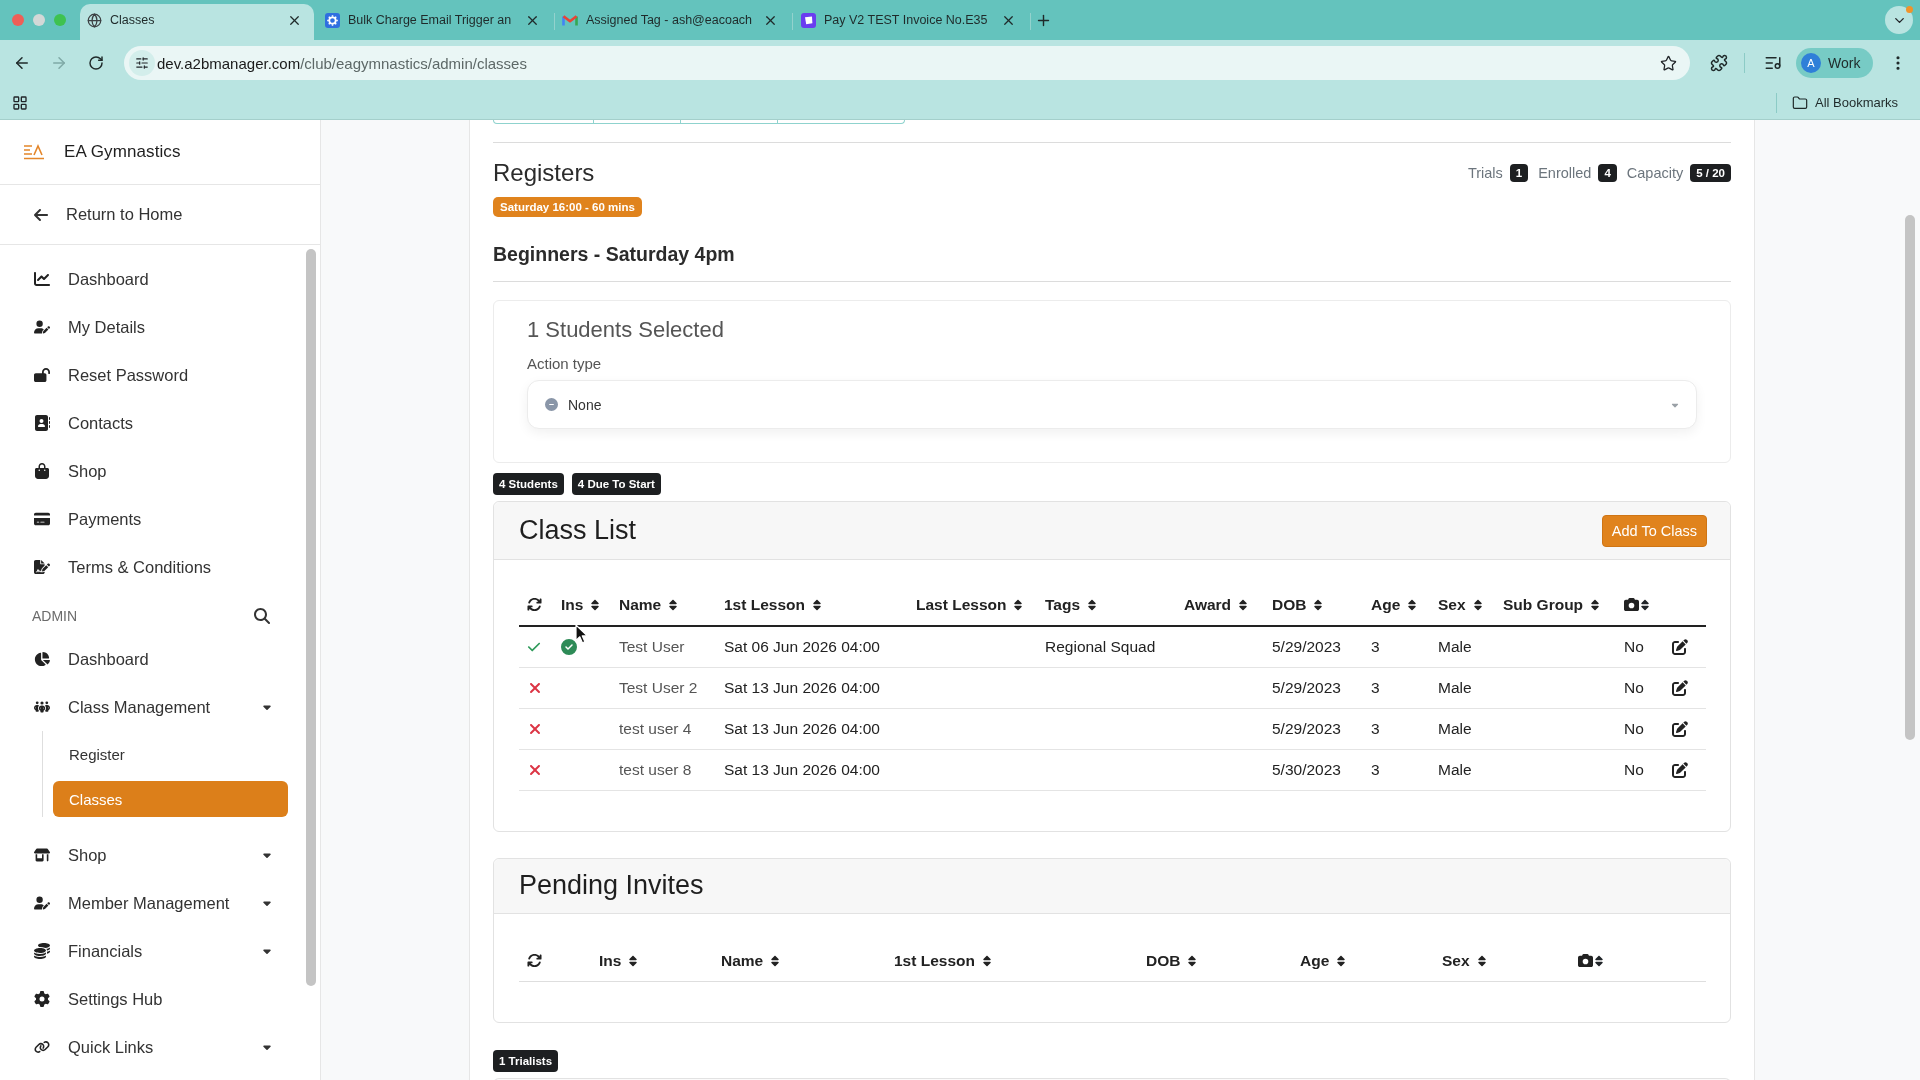 The width and height of the screenshot is (1920, 1080). Describe the element at coordinates (153, 951) in the screenshot. I see `sidebar-item: Financials` at that location.